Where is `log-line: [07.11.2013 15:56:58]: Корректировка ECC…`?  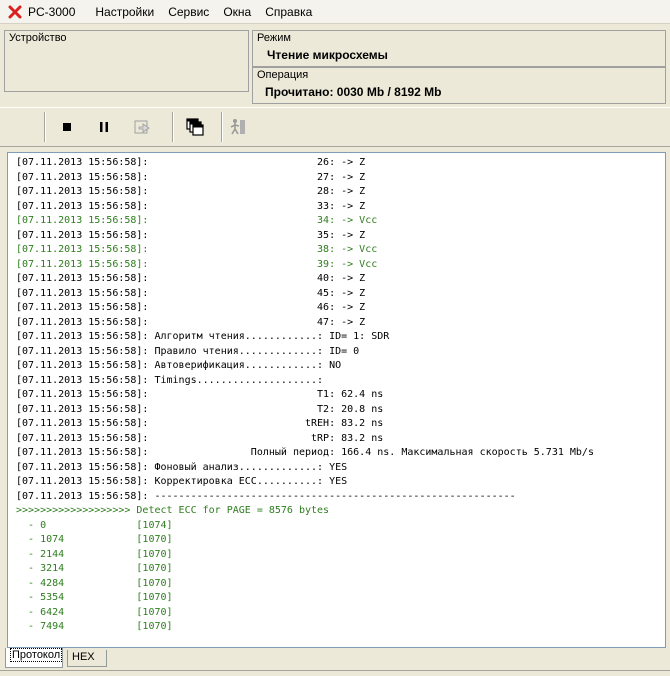
log-line: [07.11.2013 15:56:58]: Корректировка ECC… is located at coordinates (182, 481).